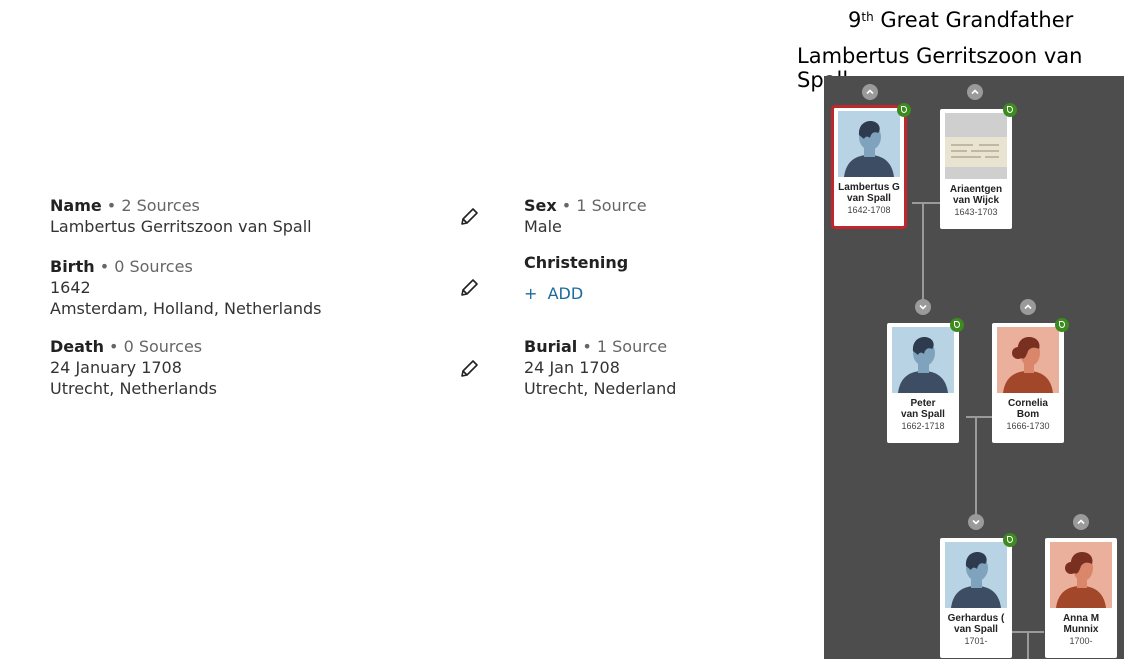 The height and width of the screenshot is (659, 1124). I want to click on fact-value: Male, so click(543, 226).